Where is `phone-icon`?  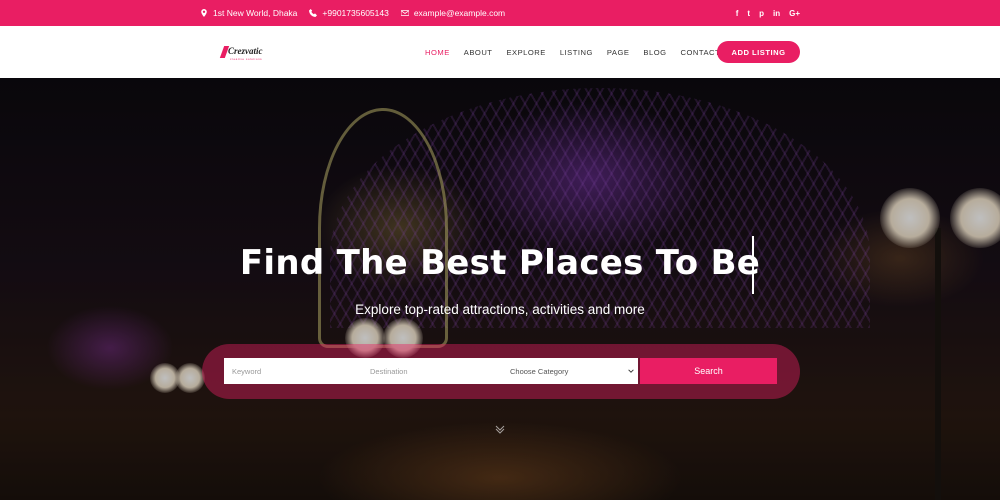 phone-icon is located at coordinates (313, 13).